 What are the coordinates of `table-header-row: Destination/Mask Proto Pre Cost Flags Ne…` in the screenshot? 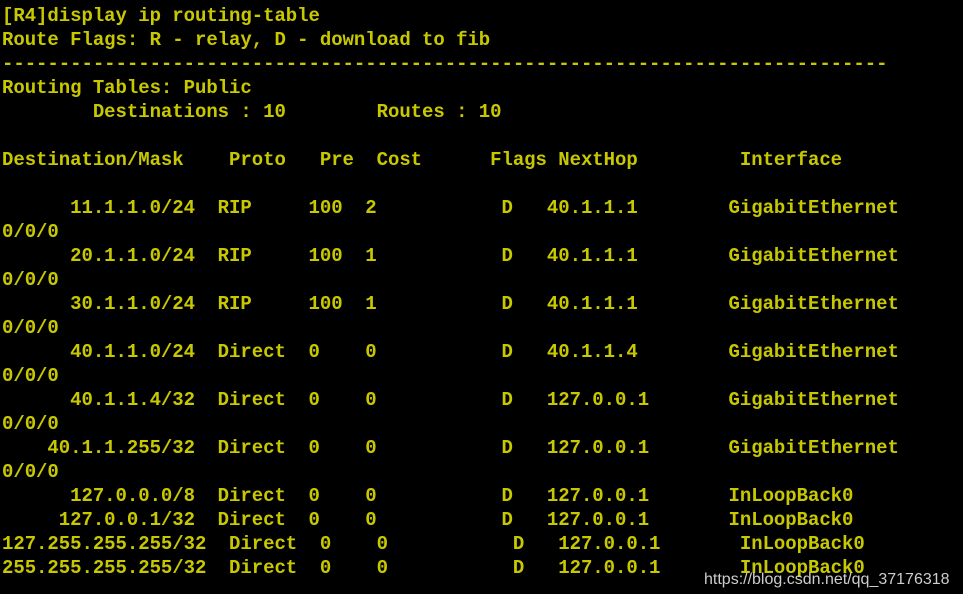 It's located at (422, 160).